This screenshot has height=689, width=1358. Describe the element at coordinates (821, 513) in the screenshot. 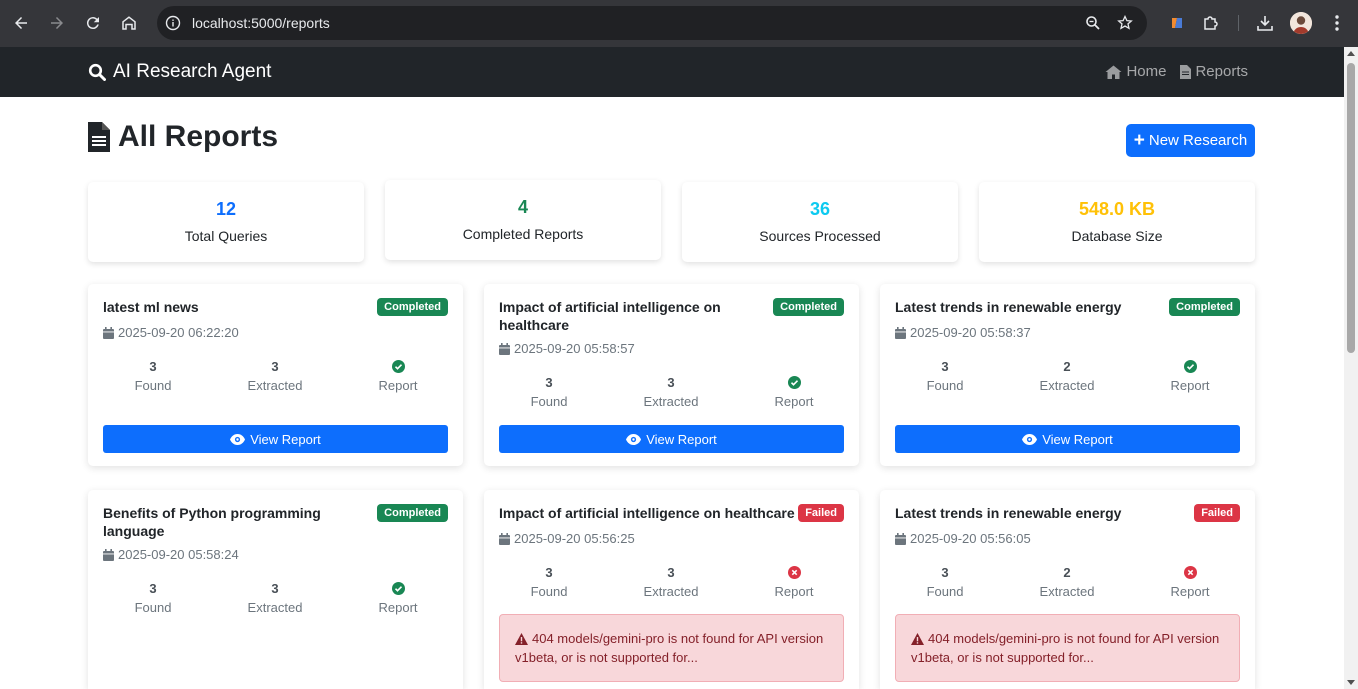

I see `status-badge: Failed` at that location.